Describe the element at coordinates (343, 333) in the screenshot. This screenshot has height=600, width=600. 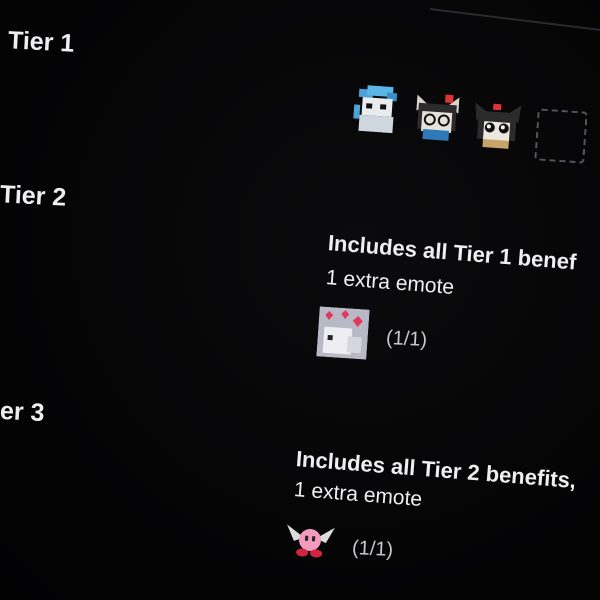
I see `heart-ghost-emote-icon` at that location.